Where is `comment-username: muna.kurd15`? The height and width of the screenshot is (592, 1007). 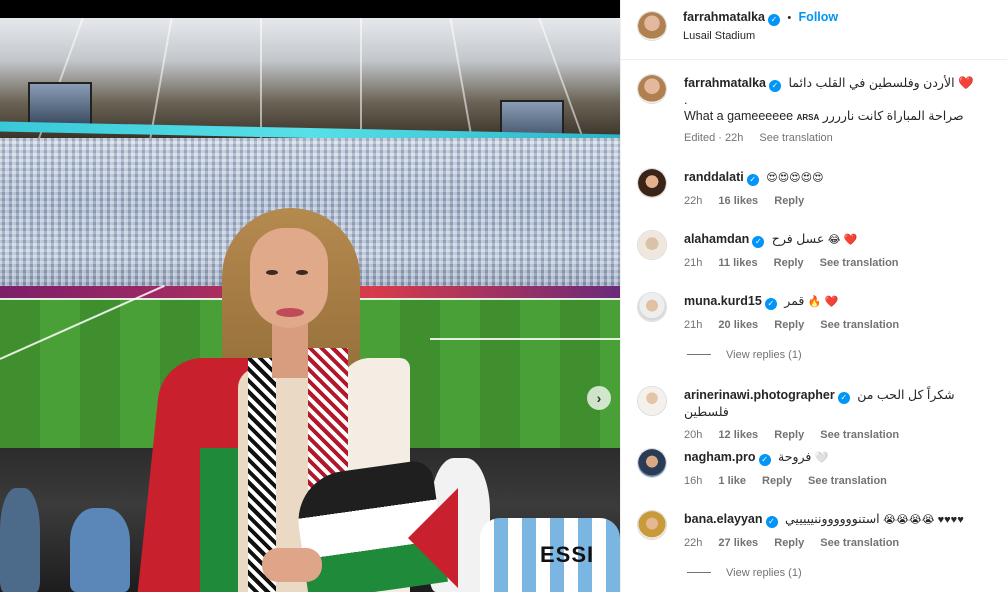 comment-username: muna.kurd15 is located at coordinates (723, 301).